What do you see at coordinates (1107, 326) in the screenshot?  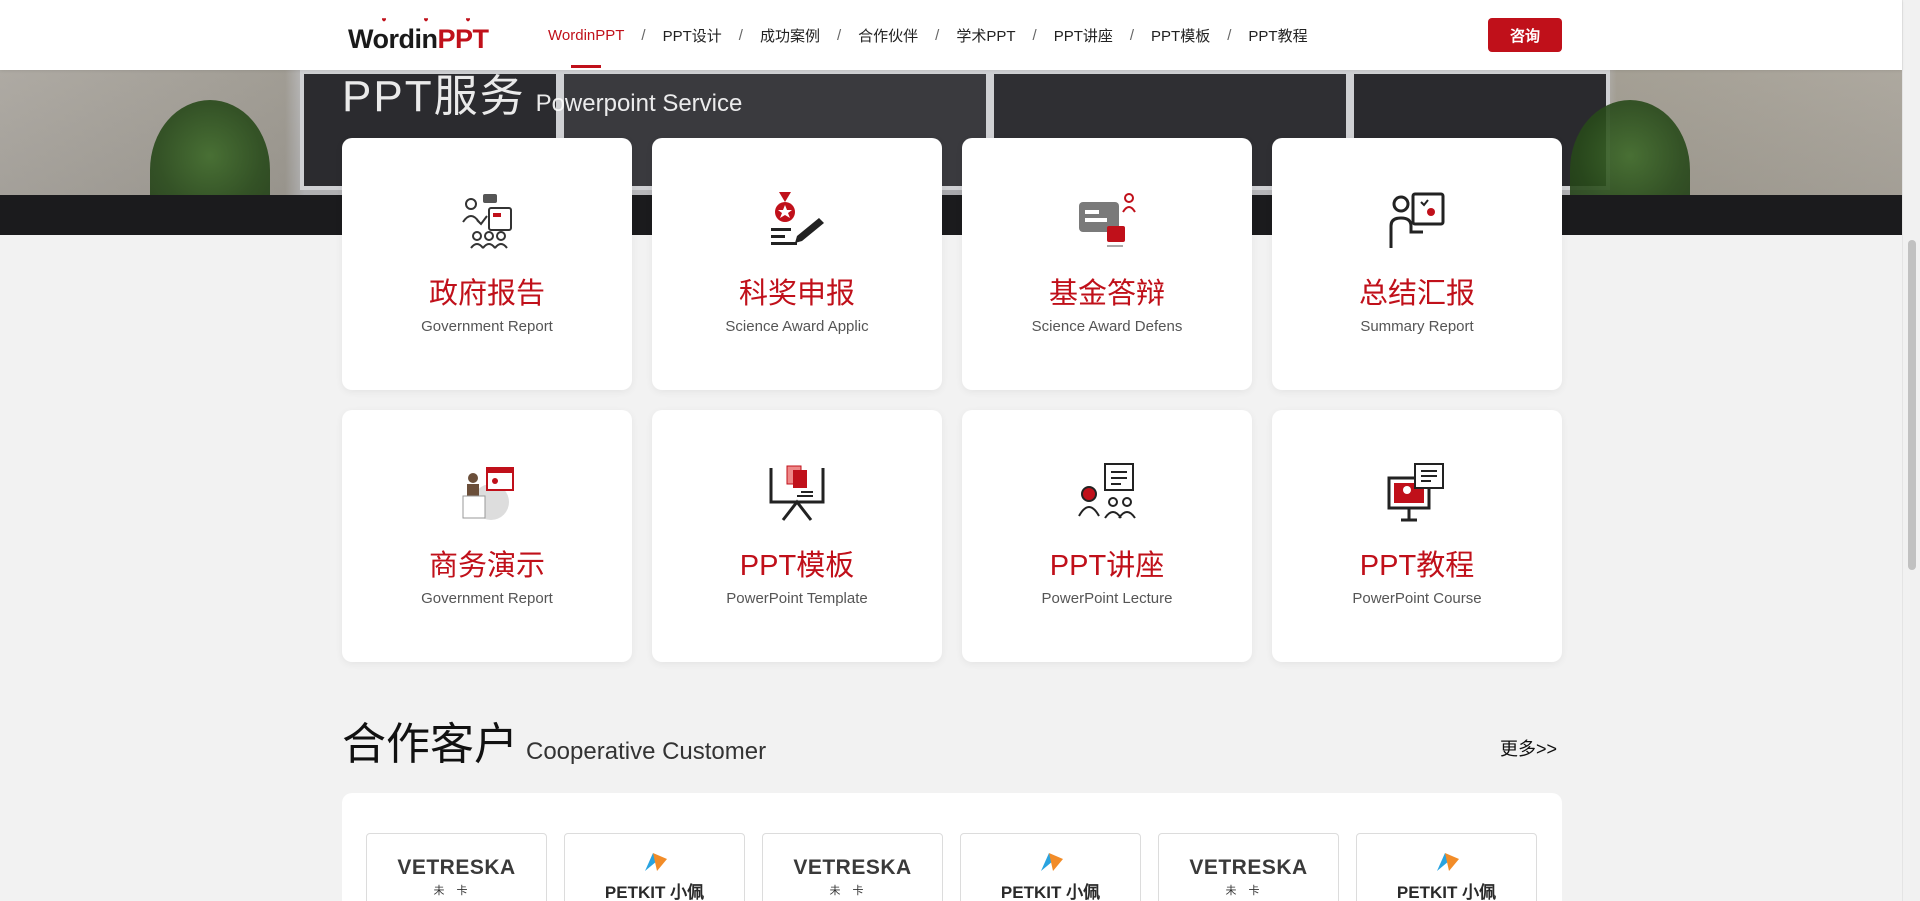 I see `service-subtitle: Science Award Defens` at bounding box center [1107, 326].